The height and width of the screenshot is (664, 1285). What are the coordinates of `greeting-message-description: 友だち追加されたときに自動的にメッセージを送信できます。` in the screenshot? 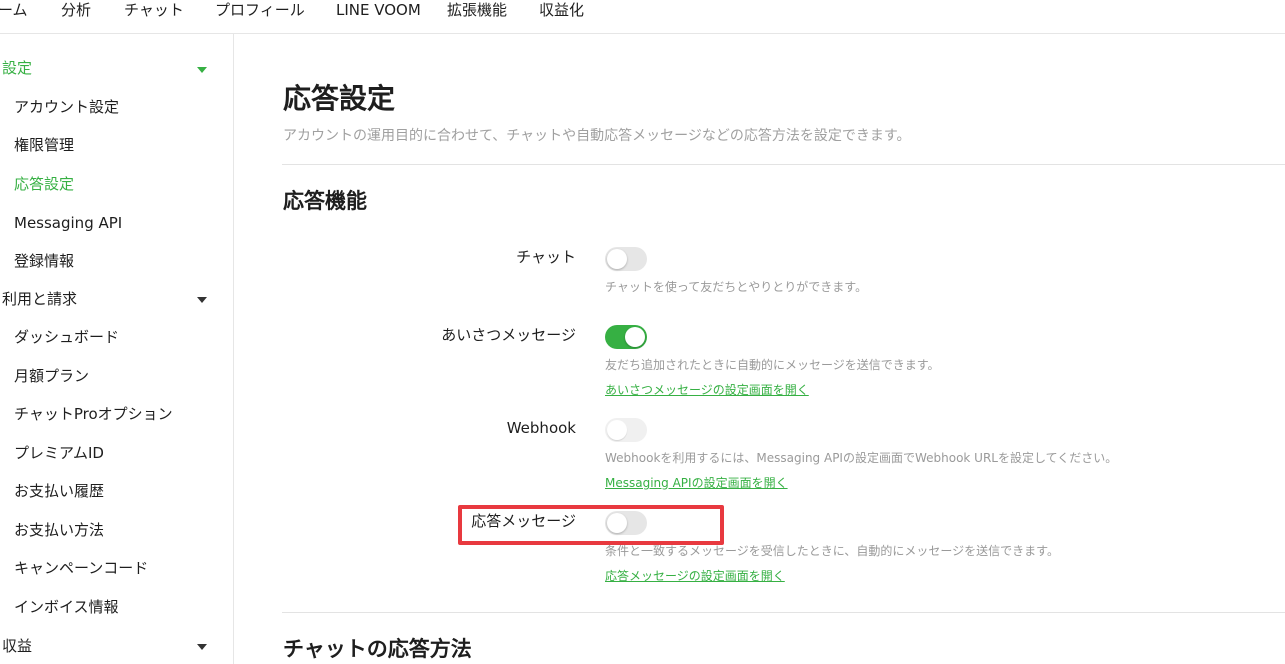 It's located at (772, 365).